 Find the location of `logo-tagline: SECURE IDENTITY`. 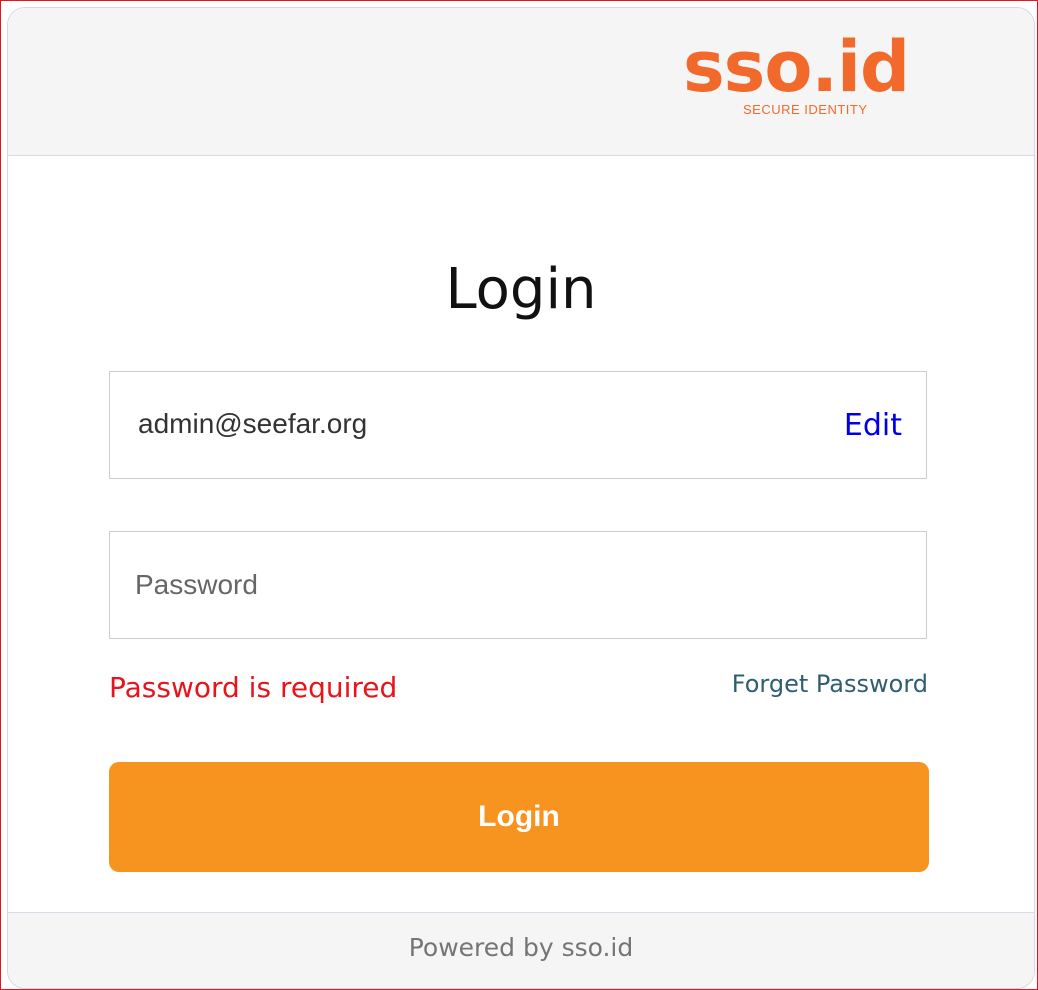

logo-tagline: SECURE IDENTITY is located at coordinates (805, 109).